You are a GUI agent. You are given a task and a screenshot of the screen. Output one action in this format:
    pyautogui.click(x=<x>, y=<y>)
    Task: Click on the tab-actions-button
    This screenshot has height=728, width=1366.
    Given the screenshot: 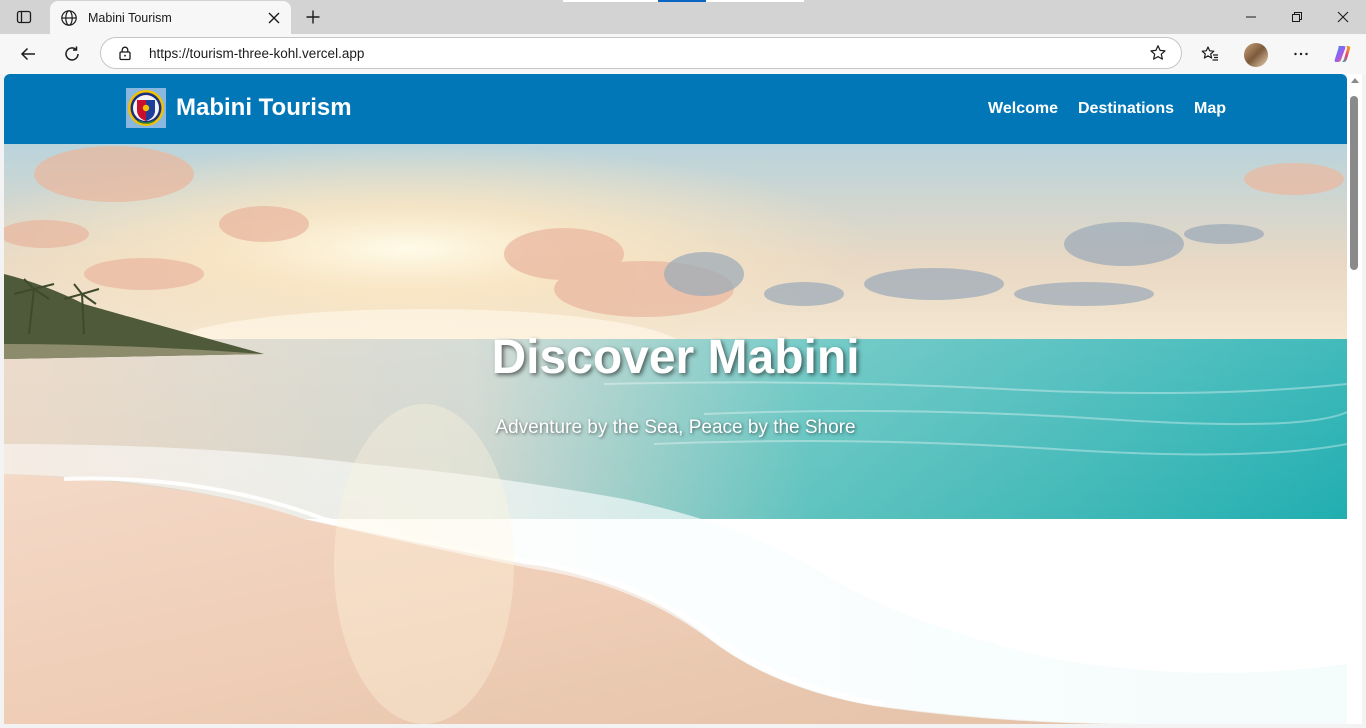 What is the action you would take?
    pyautogui.click(x=24, y=17)
    